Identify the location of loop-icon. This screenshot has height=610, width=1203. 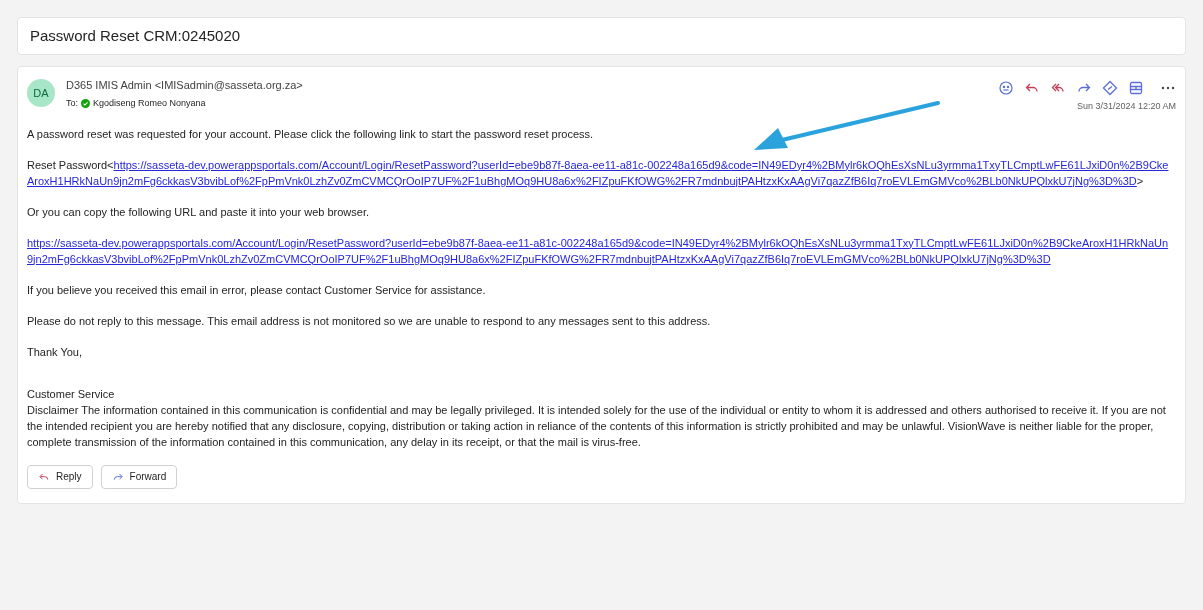
(1110, 88).